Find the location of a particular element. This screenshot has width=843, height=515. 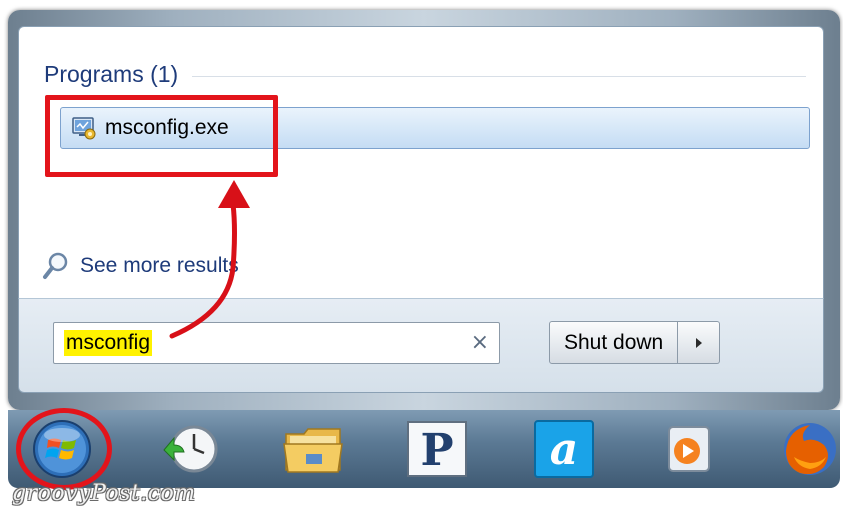

start-button-highlight-circle is located at coordinates (64, 449).